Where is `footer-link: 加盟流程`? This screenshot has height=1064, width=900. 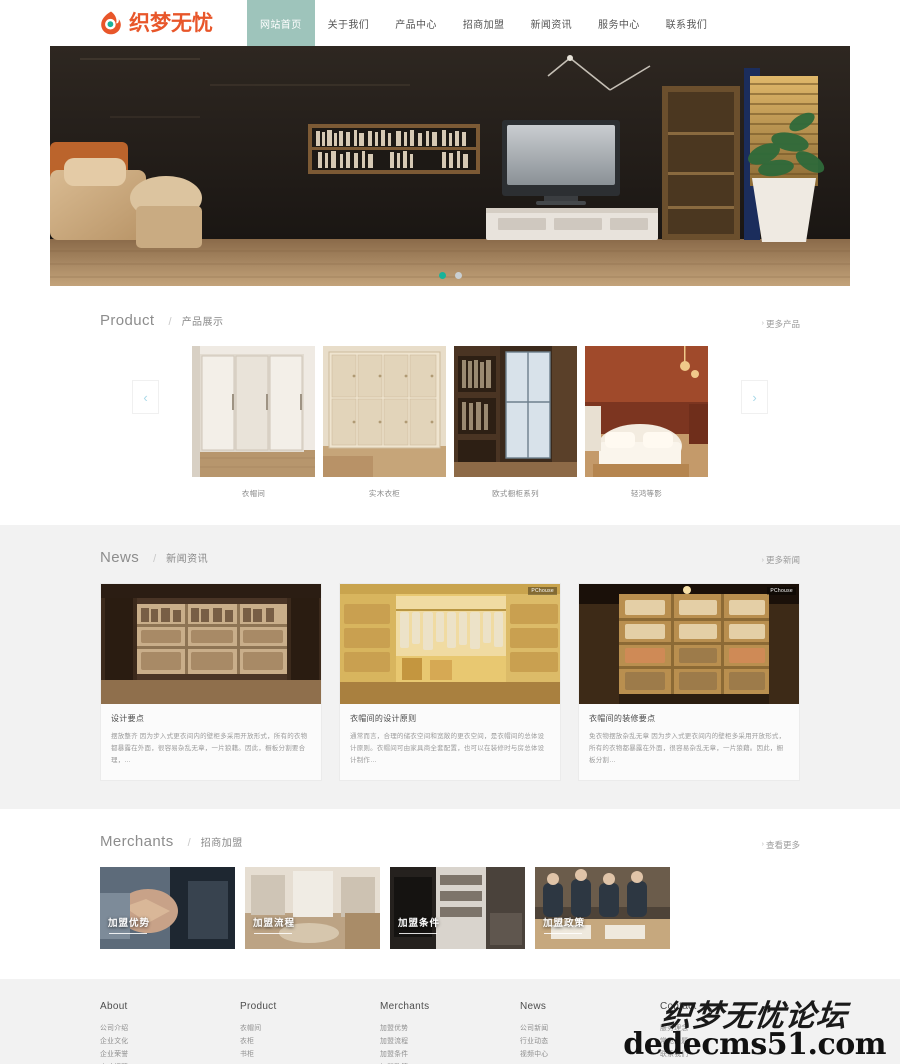
footer-link: 加盟流程 is located at coordinates (450, 1041).